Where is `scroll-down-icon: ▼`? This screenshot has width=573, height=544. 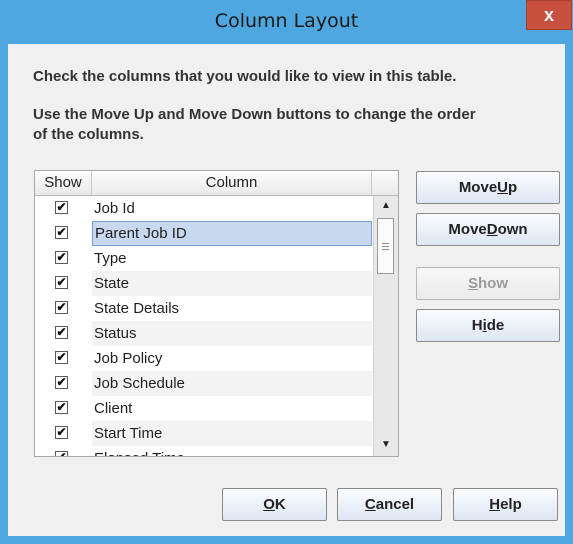
scroll-down-icon: ▼ is located at coordinates (386, 445).